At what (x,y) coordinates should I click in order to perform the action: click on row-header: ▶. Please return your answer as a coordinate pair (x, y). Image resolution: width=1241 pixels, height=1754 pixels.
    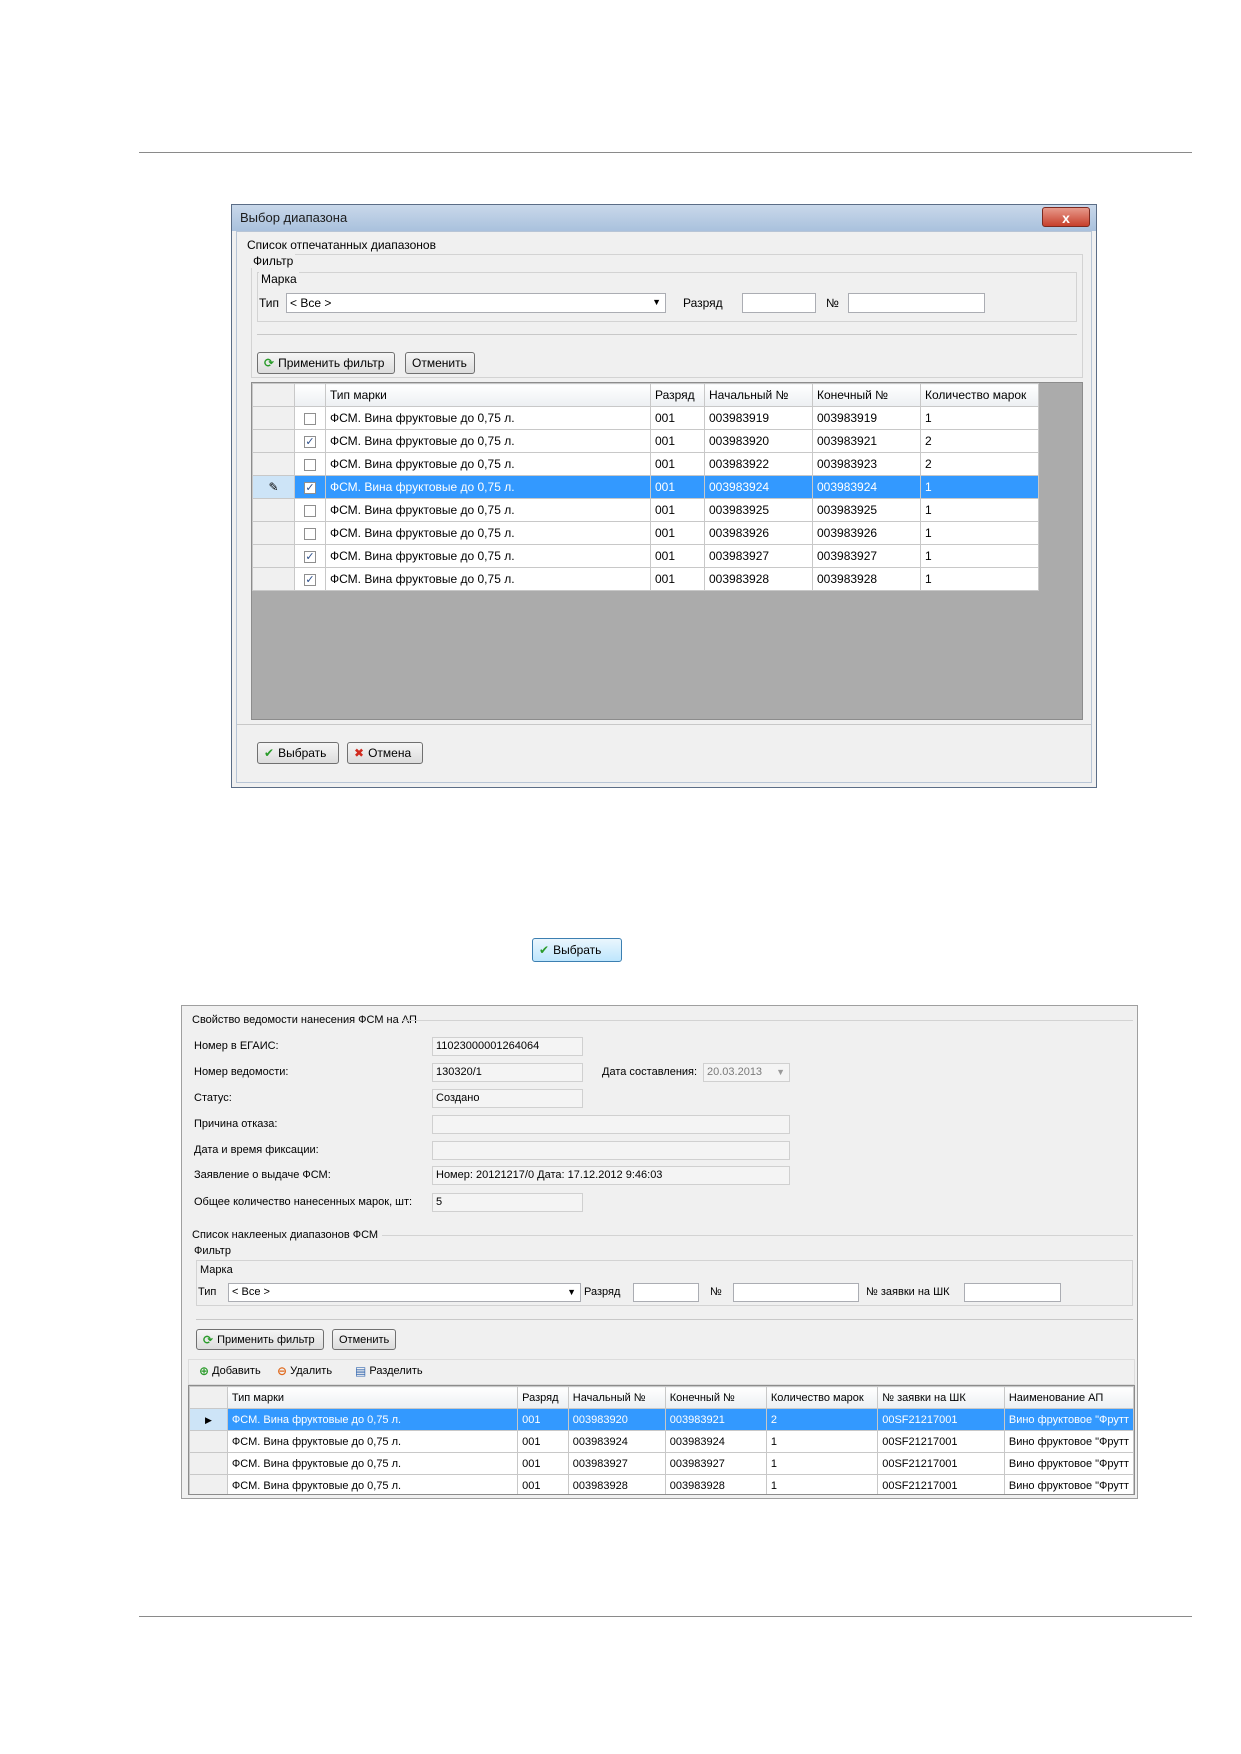
    Looking at the image, I should click on (208, 1419).